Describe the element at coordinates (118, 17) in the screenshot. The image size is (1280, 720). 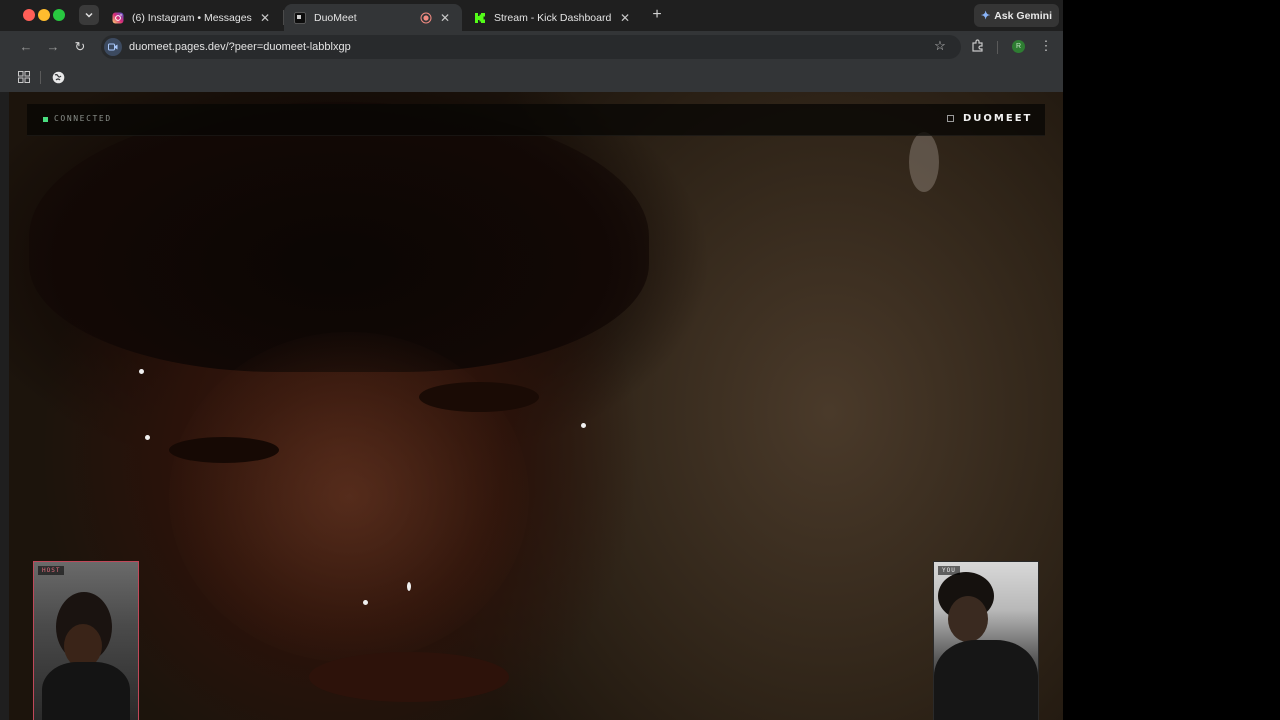
I see `instagram-icon` at that location.